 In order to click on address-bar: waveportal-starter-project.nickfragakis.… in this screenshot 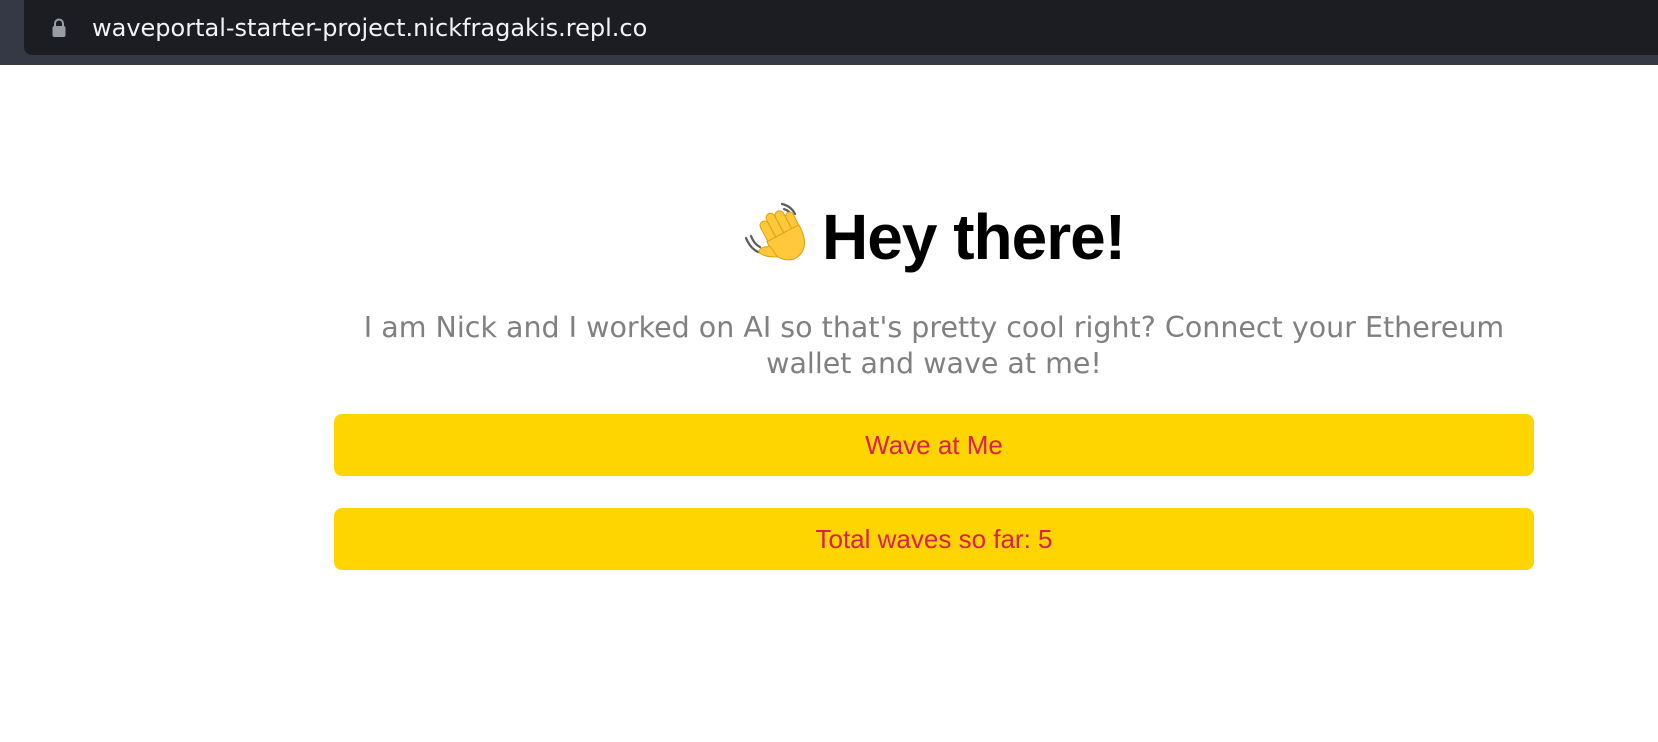, I will do `click(841, 27)`.